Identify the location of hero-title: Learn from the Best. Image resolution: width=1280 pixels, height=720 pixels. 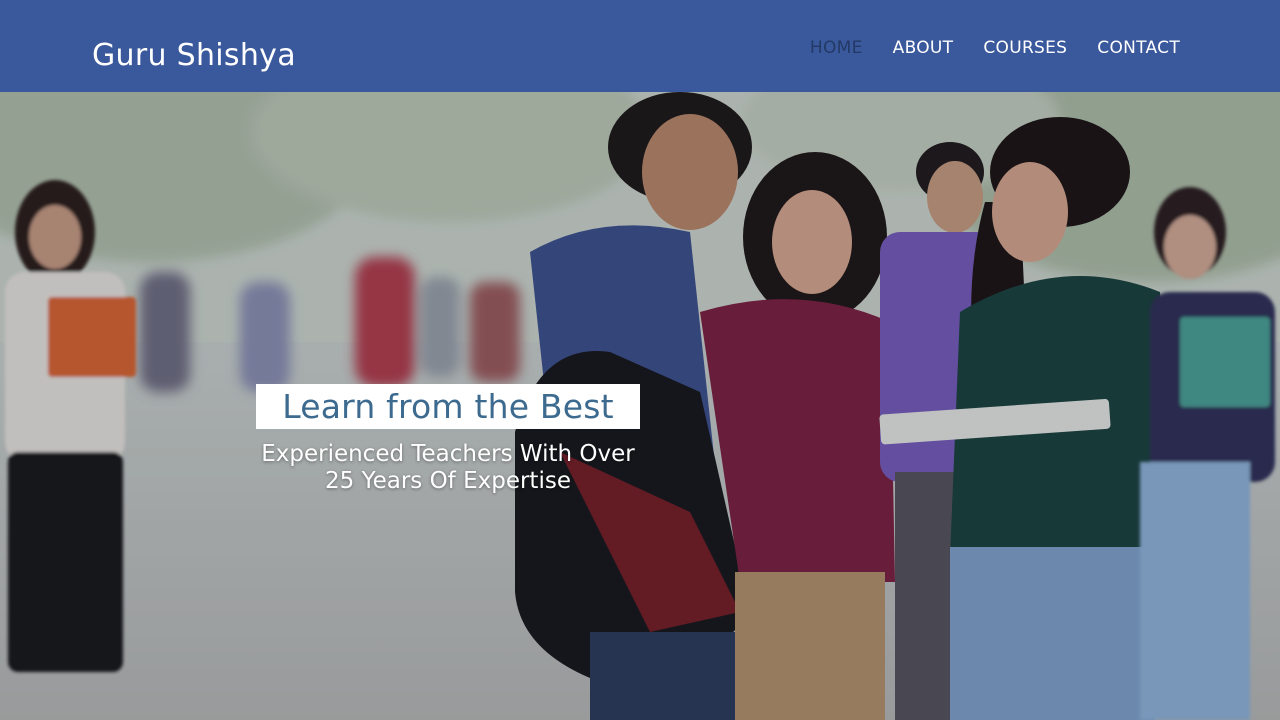
(448, 406).